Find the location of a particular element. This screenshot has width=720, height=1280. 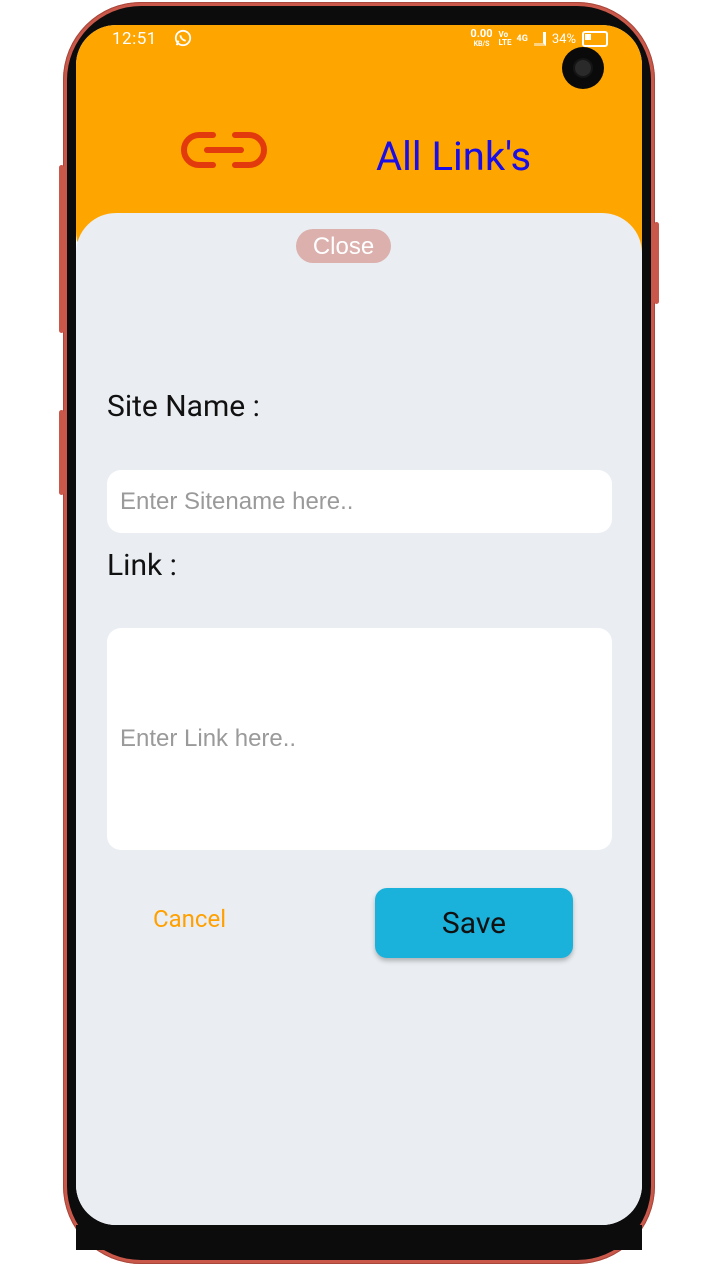

signal-bars-icon is located at coordinates (539, 39).